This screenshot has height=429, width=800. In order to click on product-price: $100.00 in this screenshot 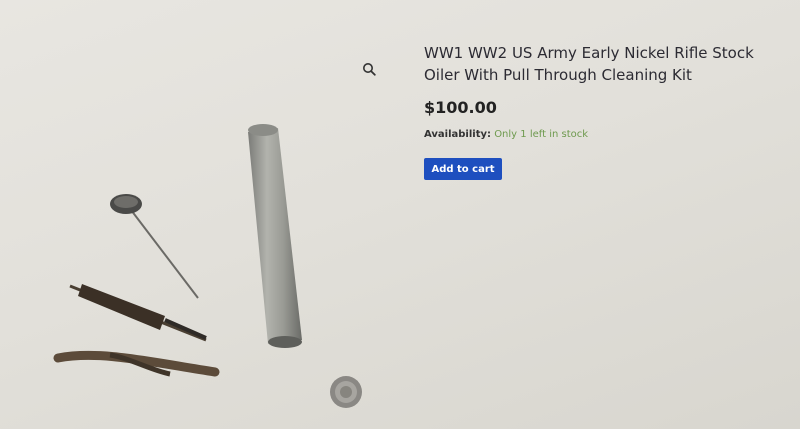, I will do `click(460, 107)`.